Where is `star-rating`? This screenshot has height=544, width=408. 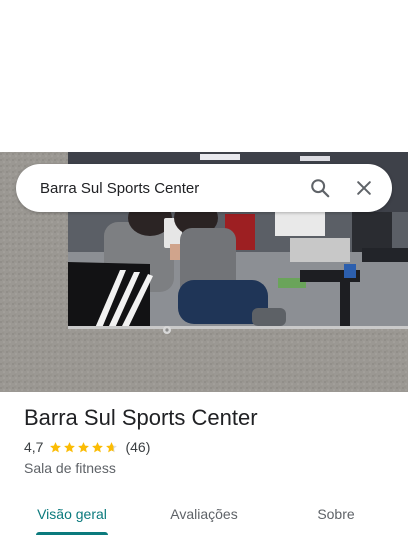
star-rating is located at coordinates (84, 447).